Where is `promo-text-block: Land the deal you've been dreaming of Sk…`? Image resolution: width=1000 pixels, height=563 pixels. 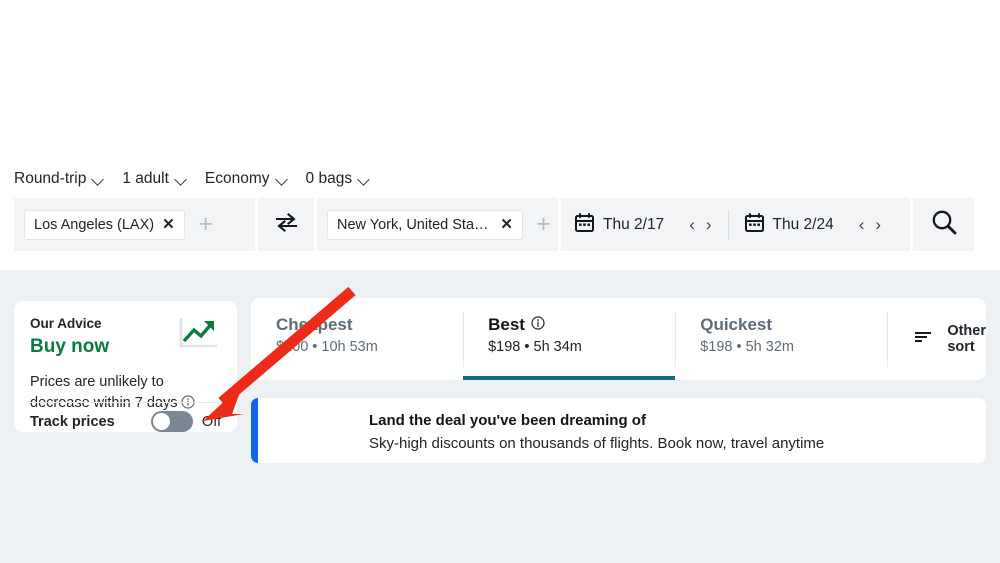
promo-text-block: Land the deal you've been dreaming of Sk… is located at coordinates (541, 430).